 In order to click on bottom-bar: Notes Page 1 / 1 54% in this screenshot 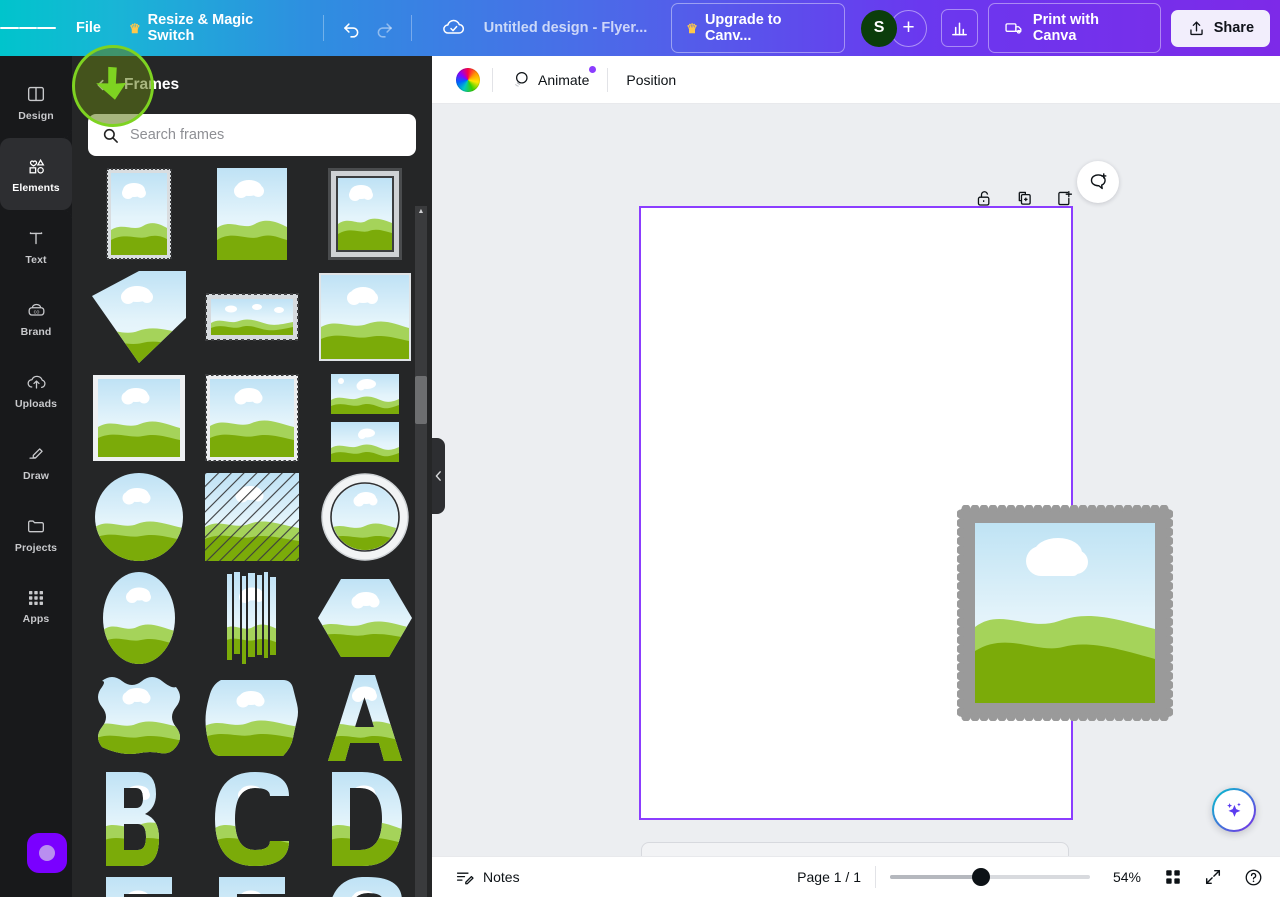, I will do `click(856, 876)`.